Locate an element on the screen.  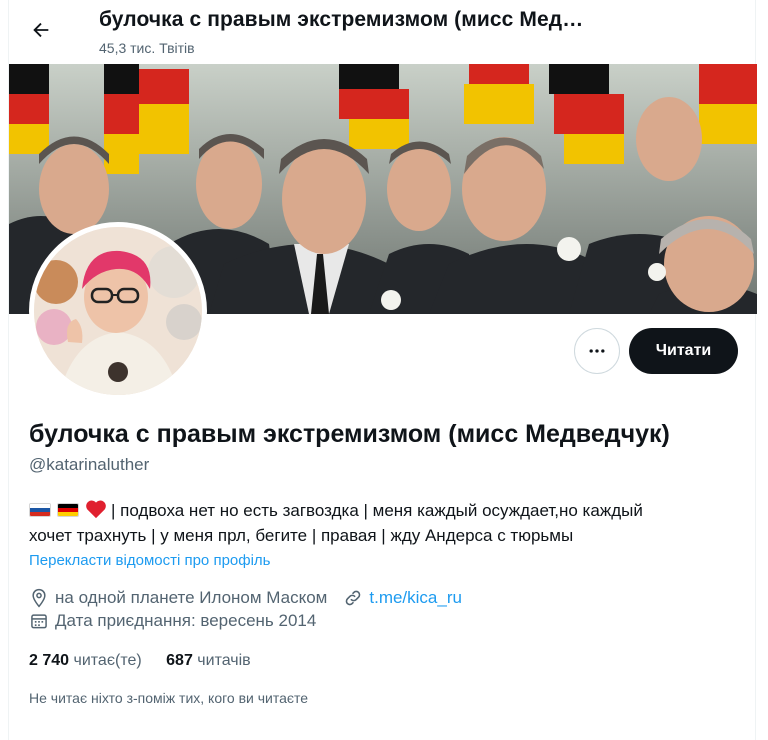
followers-count: 687 is located at coordinates (179, 660).